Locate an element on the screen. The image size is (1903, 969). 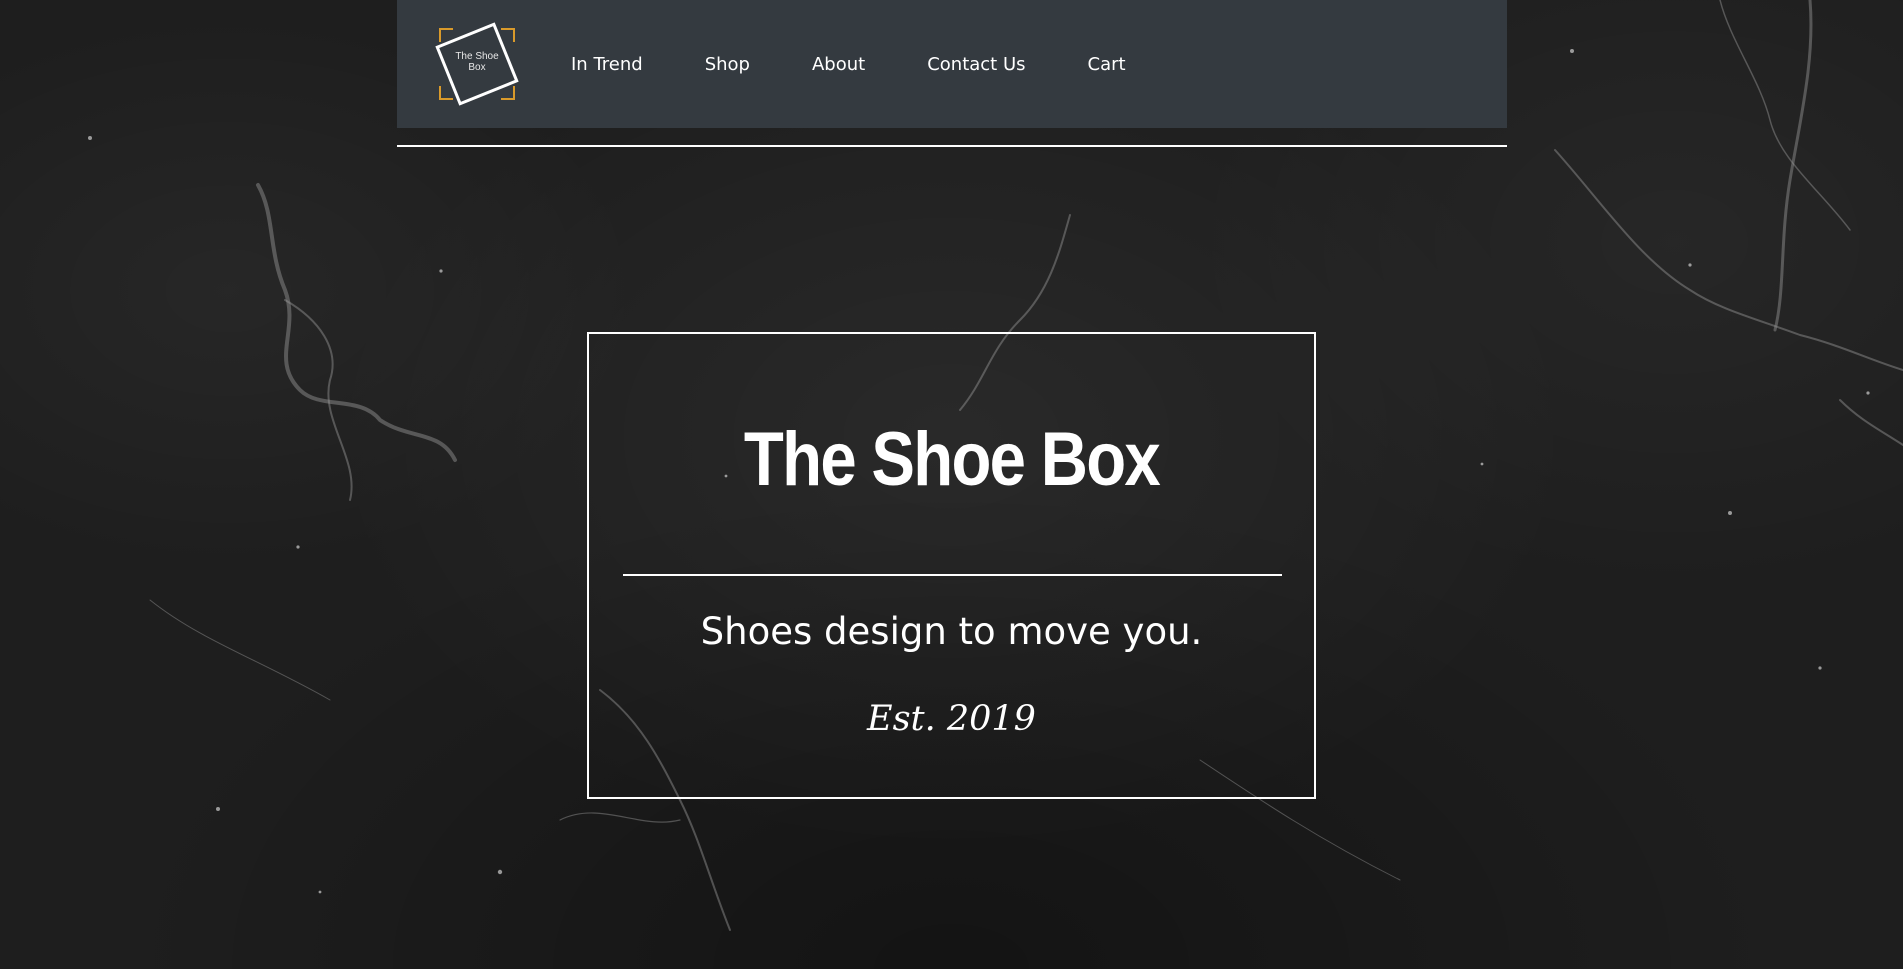
nav-link-in-trend: In Trend is located at coordinates (607, 64).